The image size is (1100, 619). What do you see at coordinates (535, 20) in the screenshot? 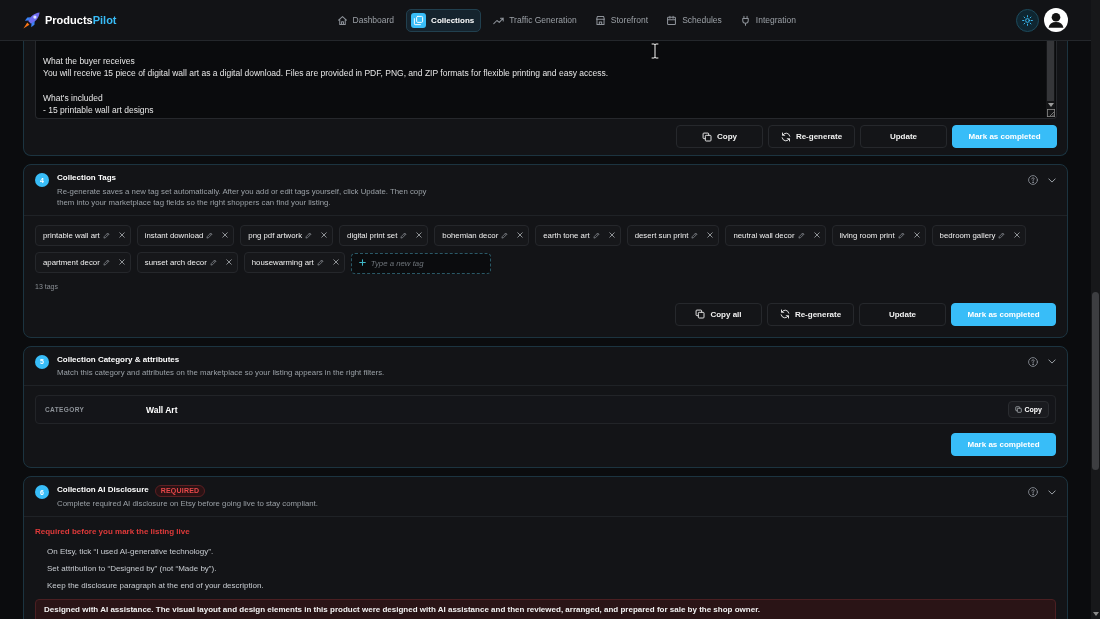
I see `nav-item: Traffic Generation` at bounding box center [535, 20].